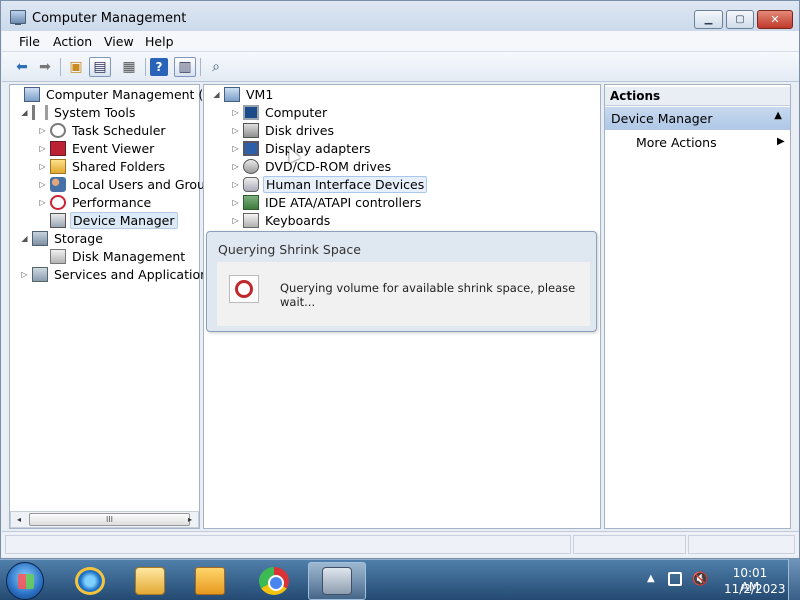  Describe the element at coordinates (90, 581) in the screenshot. I see `taskbar-internet-explorer` at that location.